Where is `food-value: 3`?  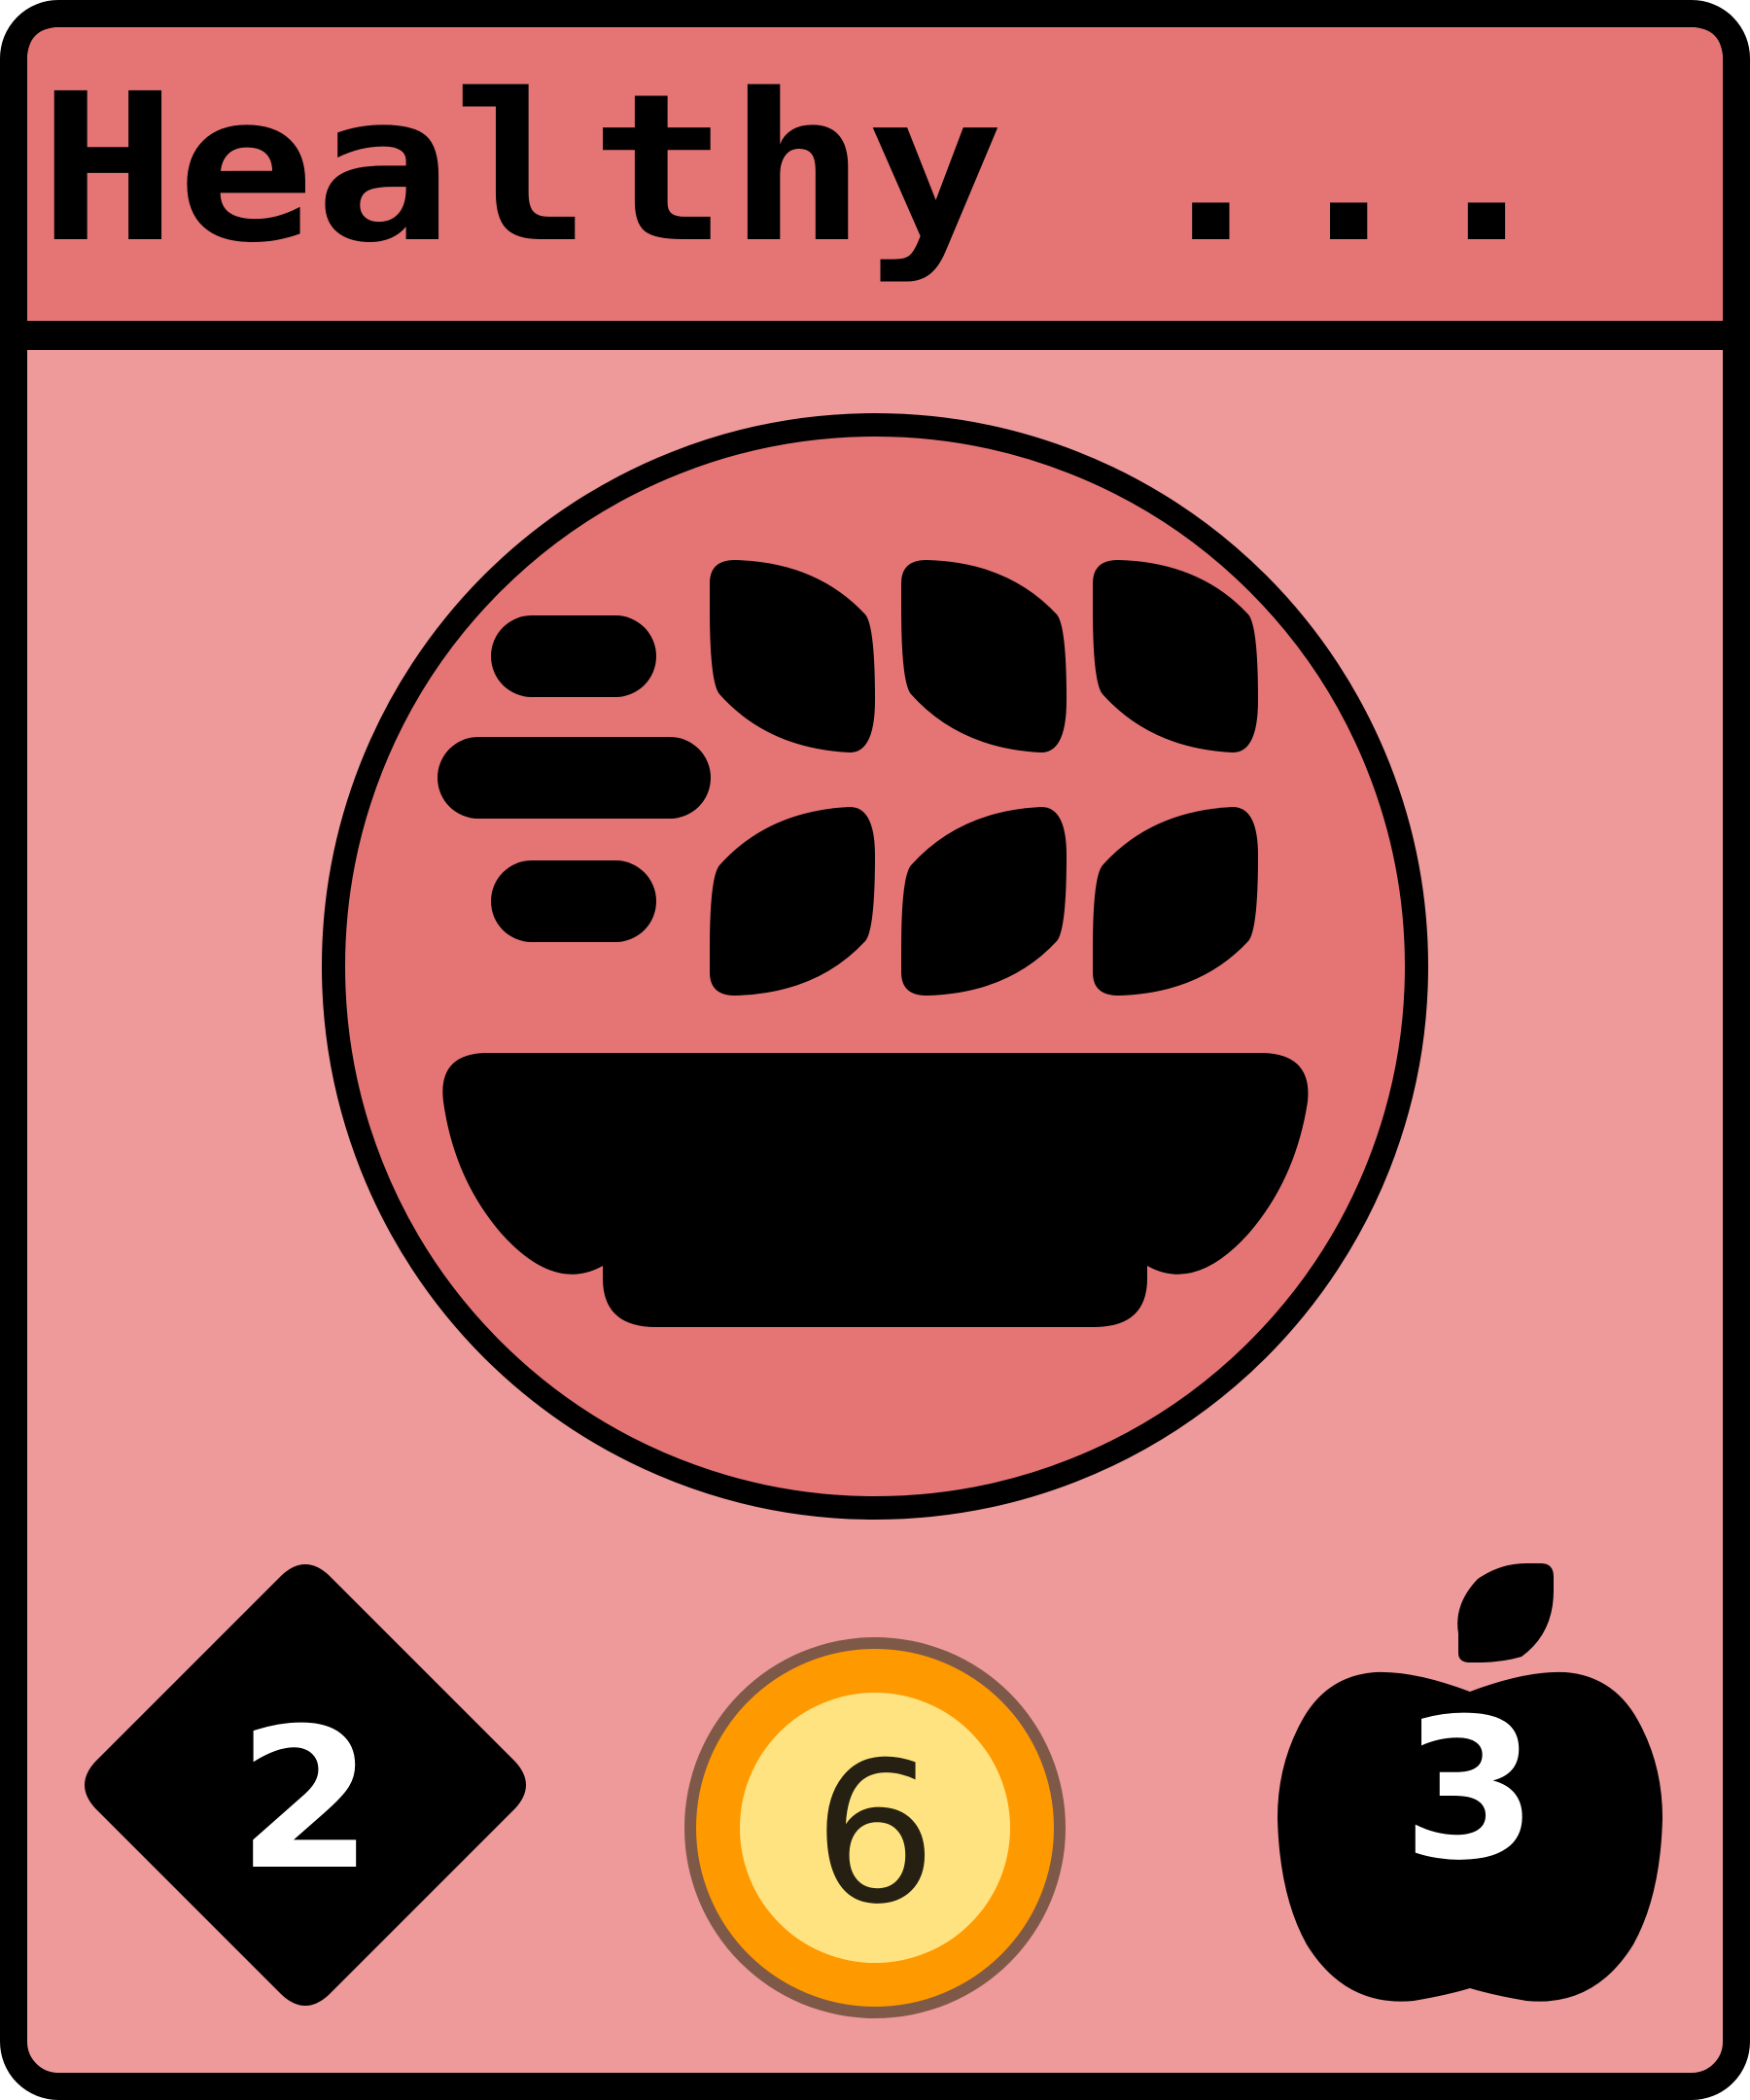 food-value: 3 is located at coordinates (1469, 1790).